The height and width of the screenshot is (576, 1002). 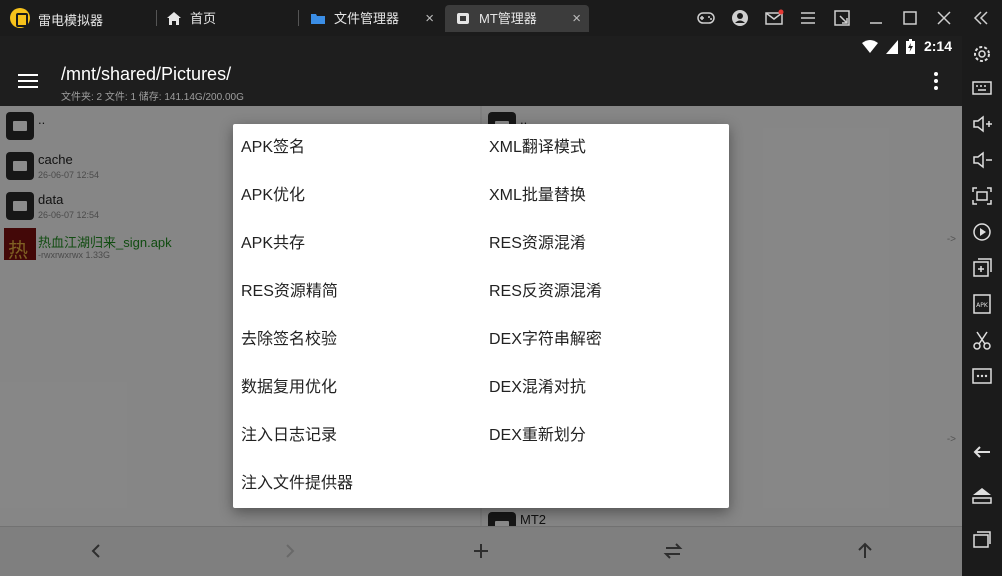 I want to click on minimize-icon, so click(x=876, y=18).